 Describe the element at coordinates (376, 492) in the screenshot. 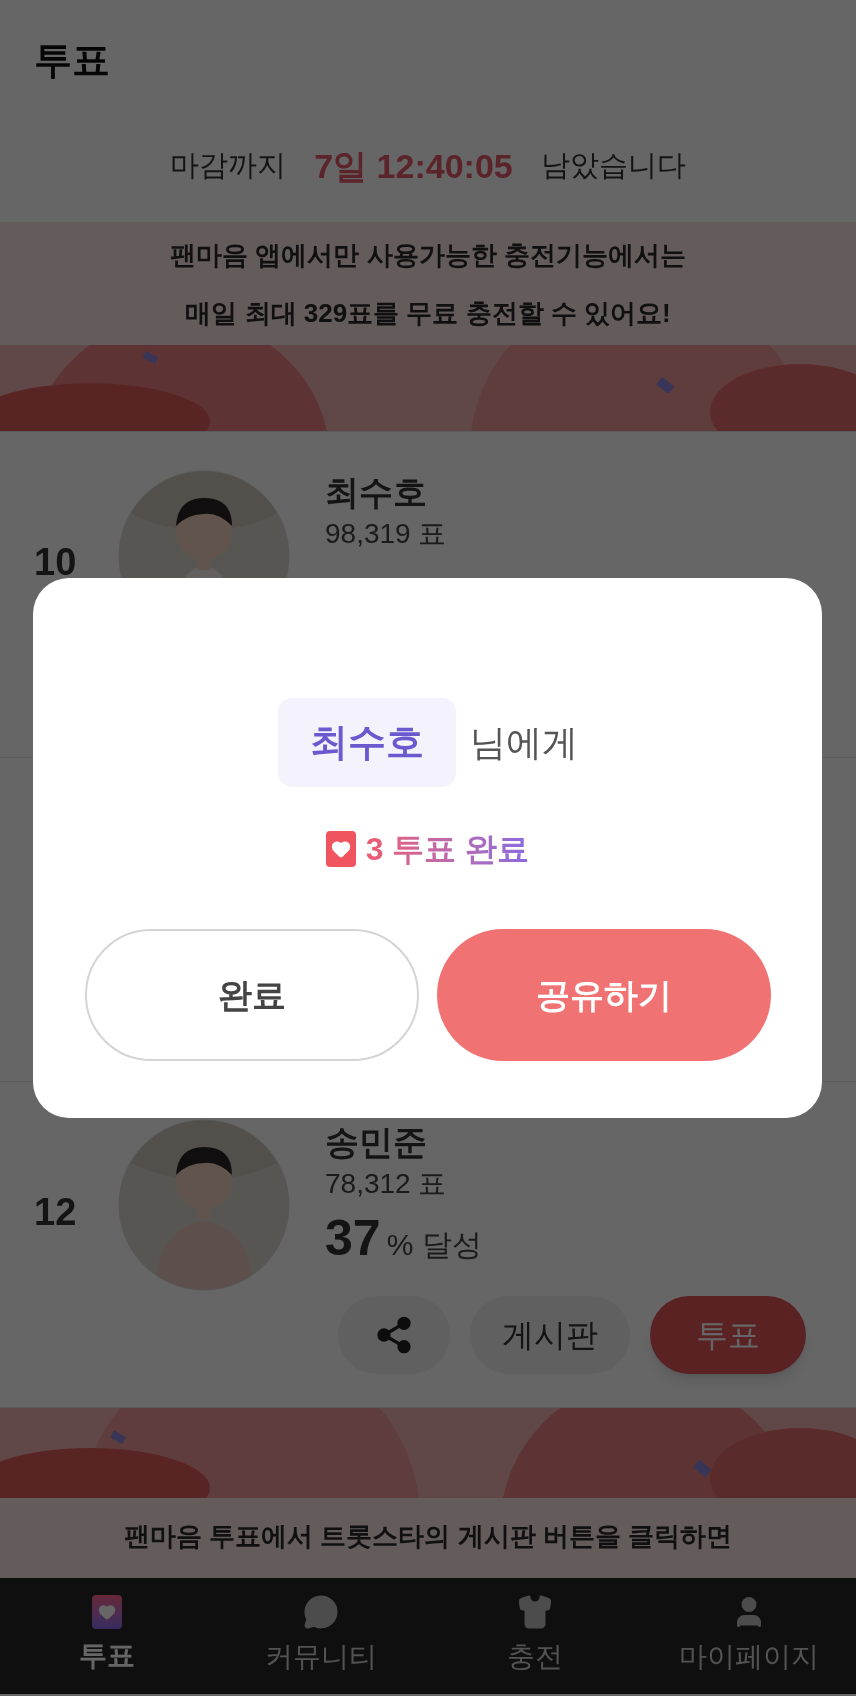

I see `candidate-name: 최수호` at that location.